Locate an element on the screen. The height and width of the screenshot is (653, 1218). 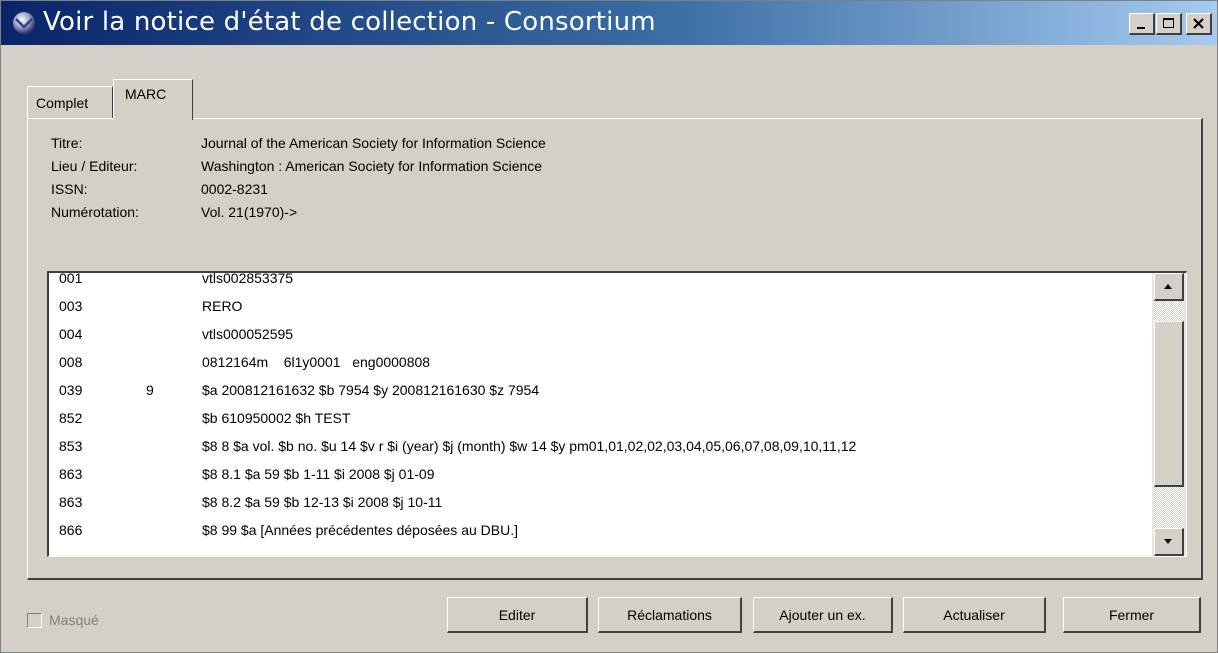
maximize-icon is located at coordinates (1168, 23).